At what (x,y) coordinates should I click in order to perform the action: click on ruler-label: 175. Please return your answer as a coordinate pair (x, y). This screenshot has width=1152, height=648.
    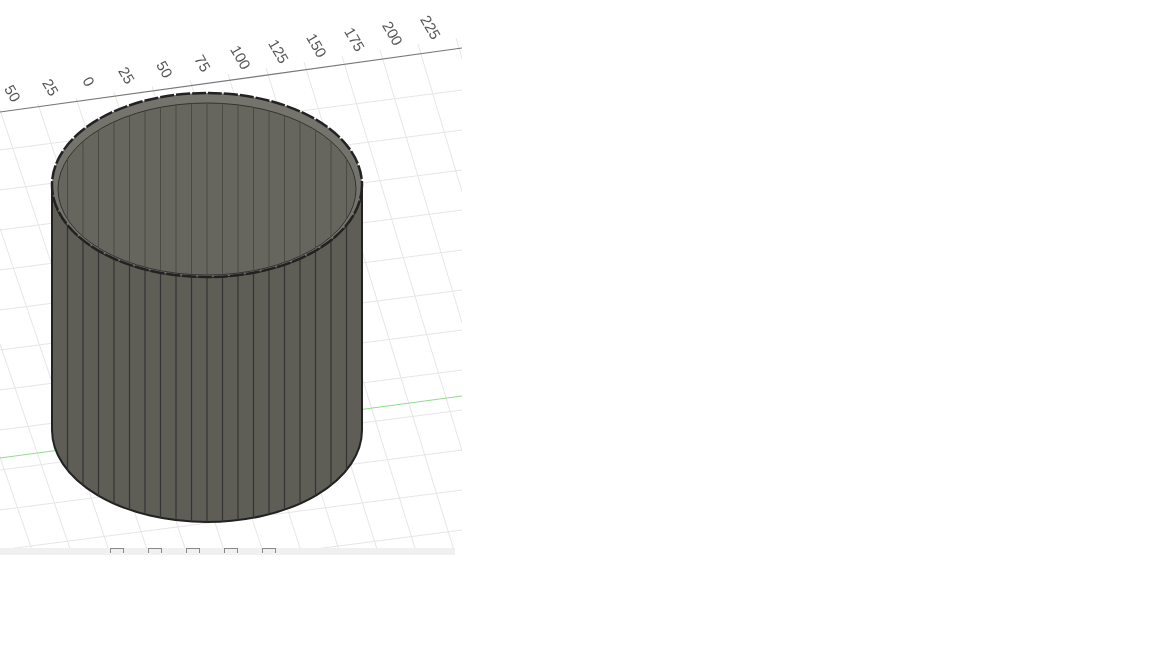
    Looking at the image, I should click on (355, 39).